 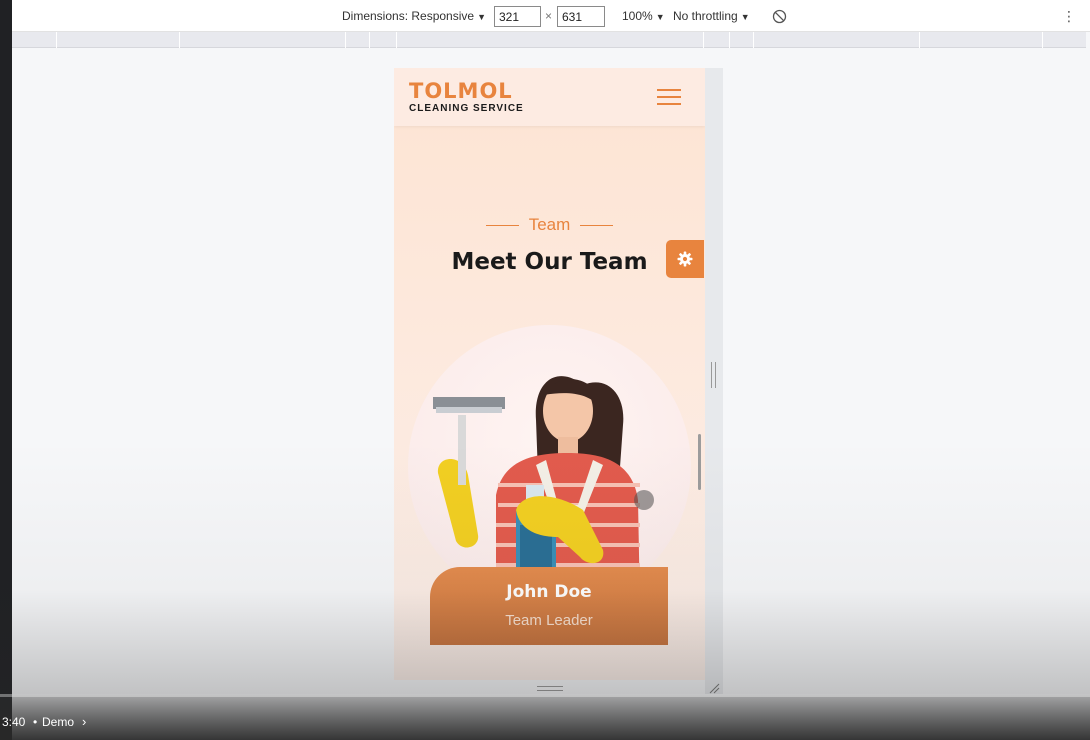 What do you see at coordinates (545, 717) in the screenshot?
I see `video-control-bar` at bounding box center [545, 717].